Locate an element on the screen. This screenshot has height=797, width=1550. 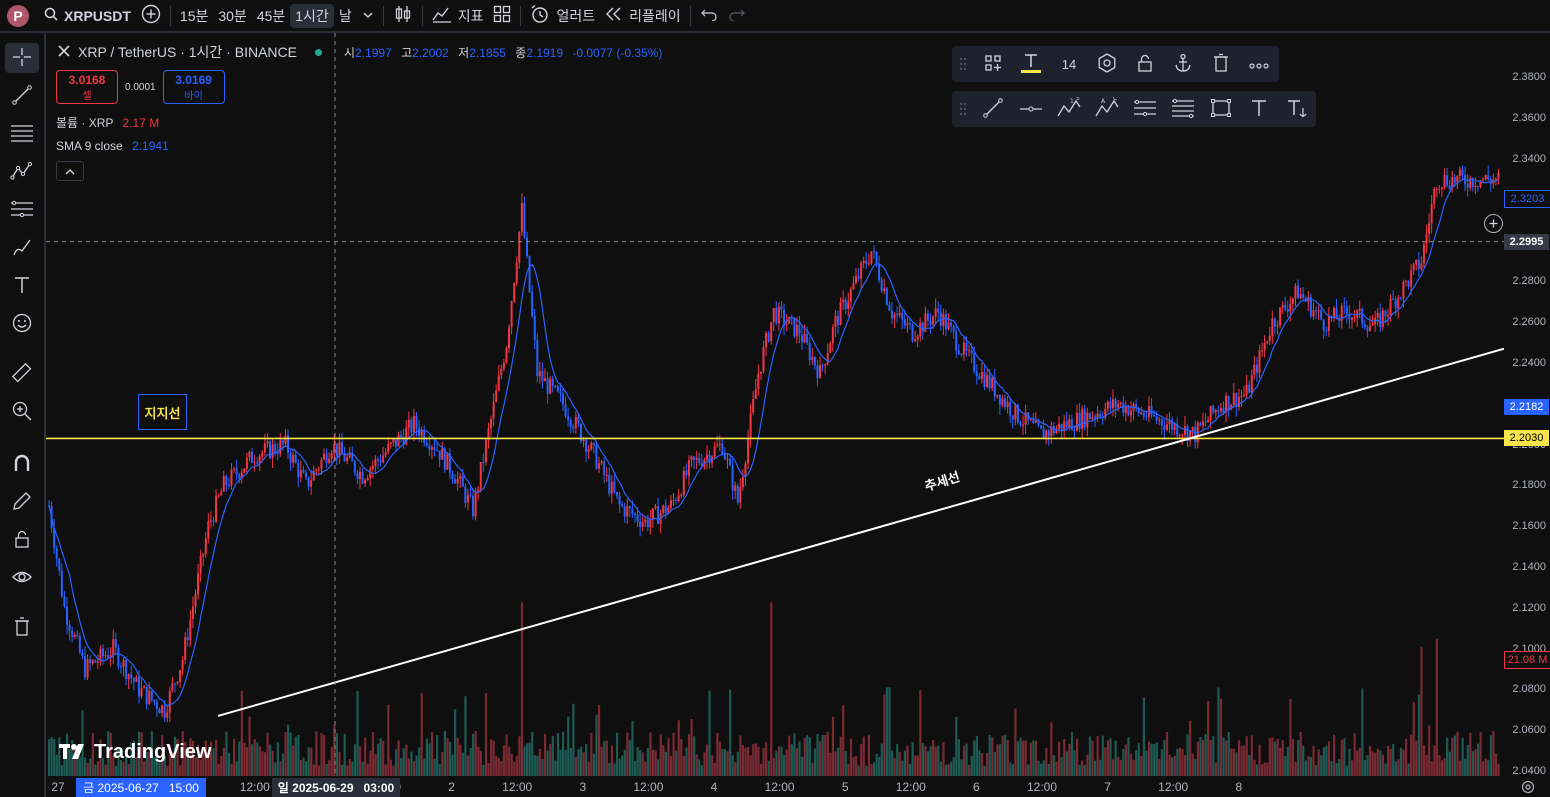
sell-button: 3.0168 셀 is located at coordinates (87, 87).